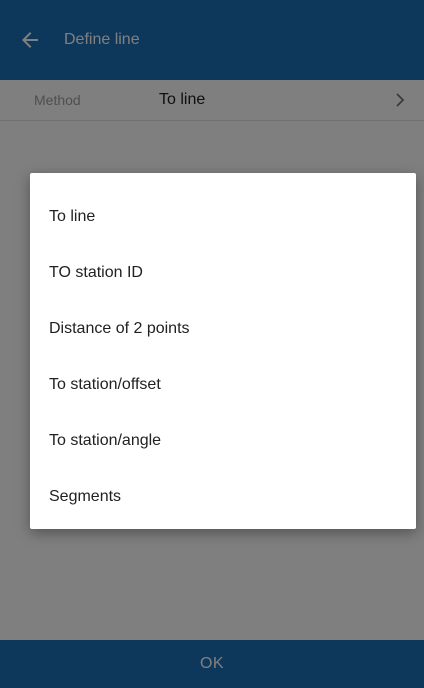 This screenshot has height=688, width=424. What do you see at coordinates (223, 385) in the screenshot?
I see `option-to-station-offset: To station/offset` at bounding box center [223, 385].